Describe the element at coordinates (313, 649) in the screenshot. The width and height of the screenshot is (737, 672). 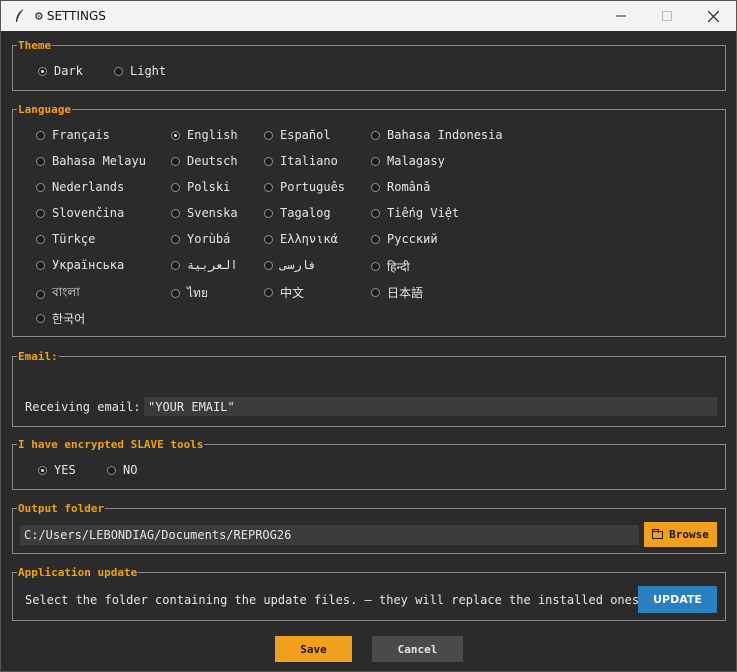
I see `save-button: Save` at that location.